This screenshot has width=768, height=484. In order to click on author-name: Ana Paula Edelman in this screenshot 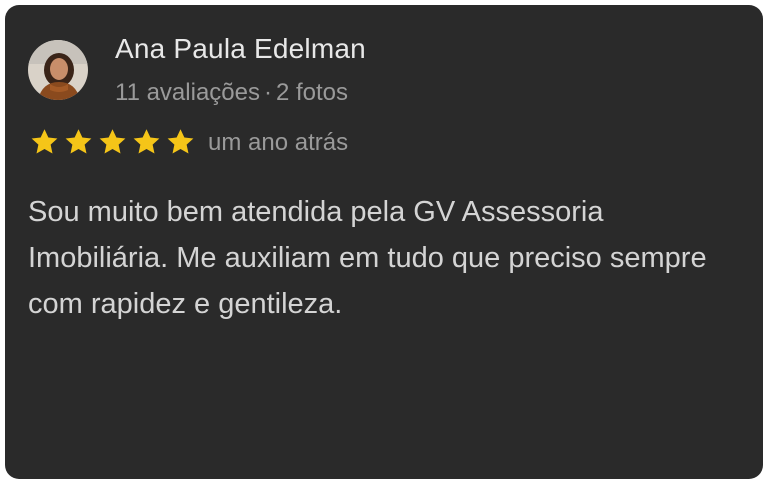, I will do `click(240, 49)`.